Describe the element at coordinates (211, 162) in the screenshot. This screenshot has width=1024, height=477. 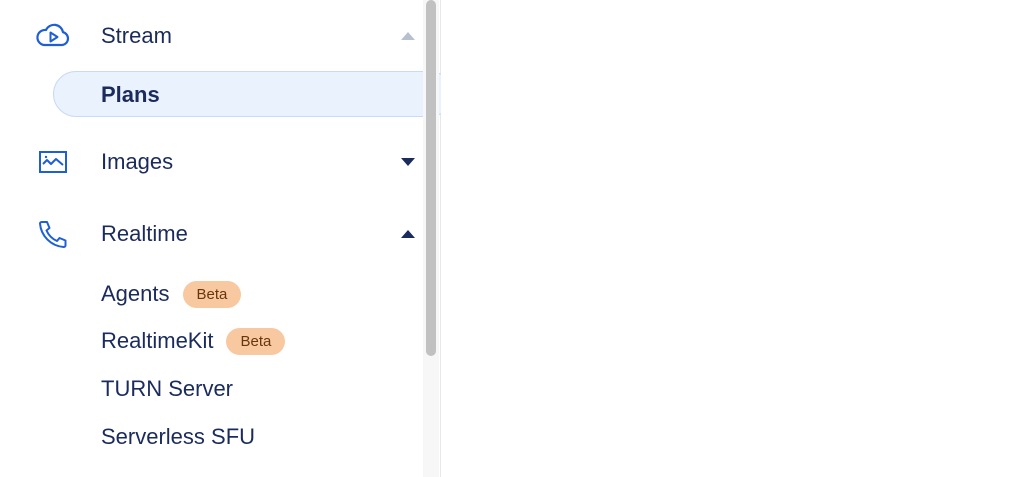
I see `sidebar-item-images: Images` at that location.